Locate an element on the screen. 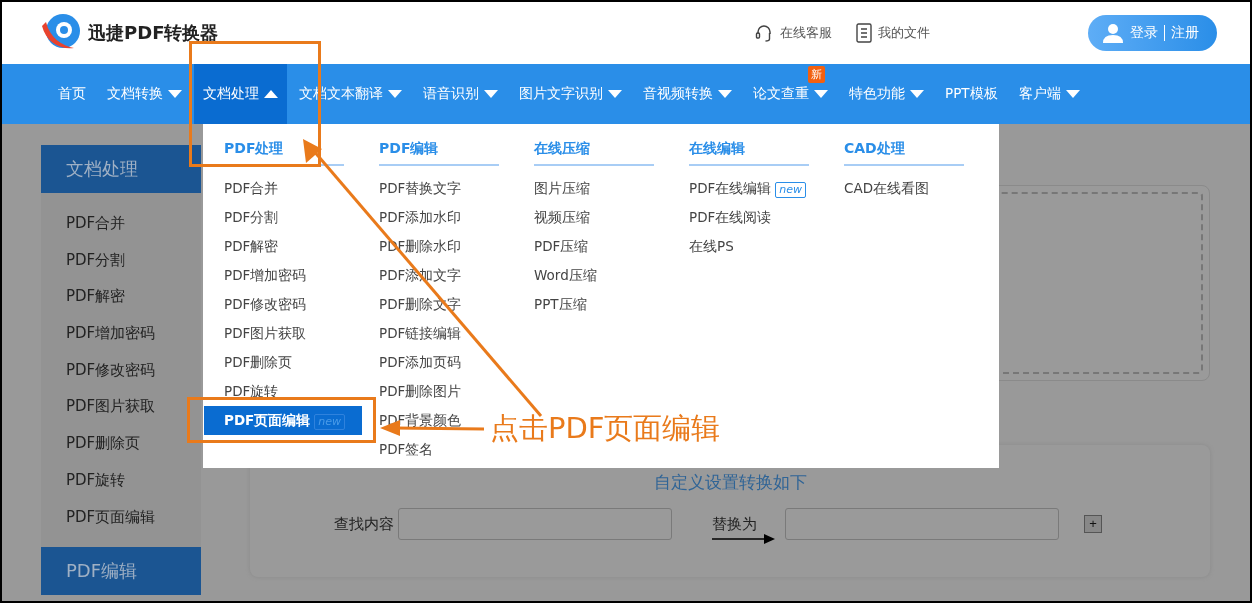 Image resolution: width=1252 pixels, height=603 pixels. menu-item: Word压缩 is located at coordinates (565, 275).